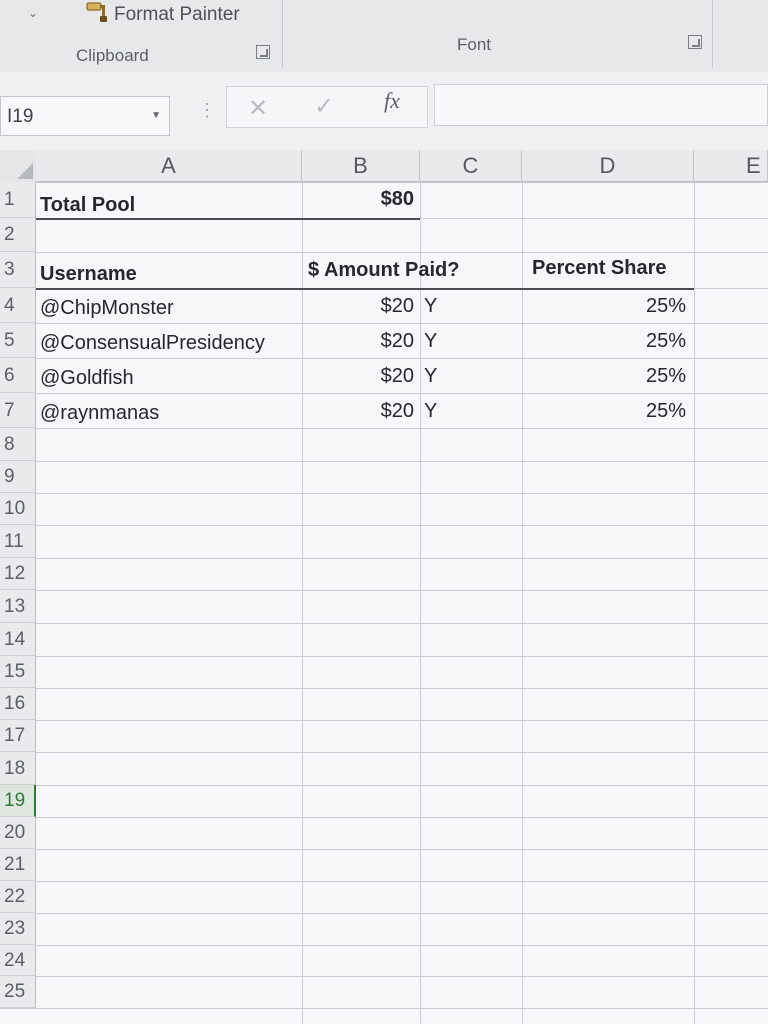 The image size is (768, 1024). What do you see at coordinates (156, 115) in the screenshot?
I see `dropdown-caret-icon: ▼` at bounding box center [156, 115].